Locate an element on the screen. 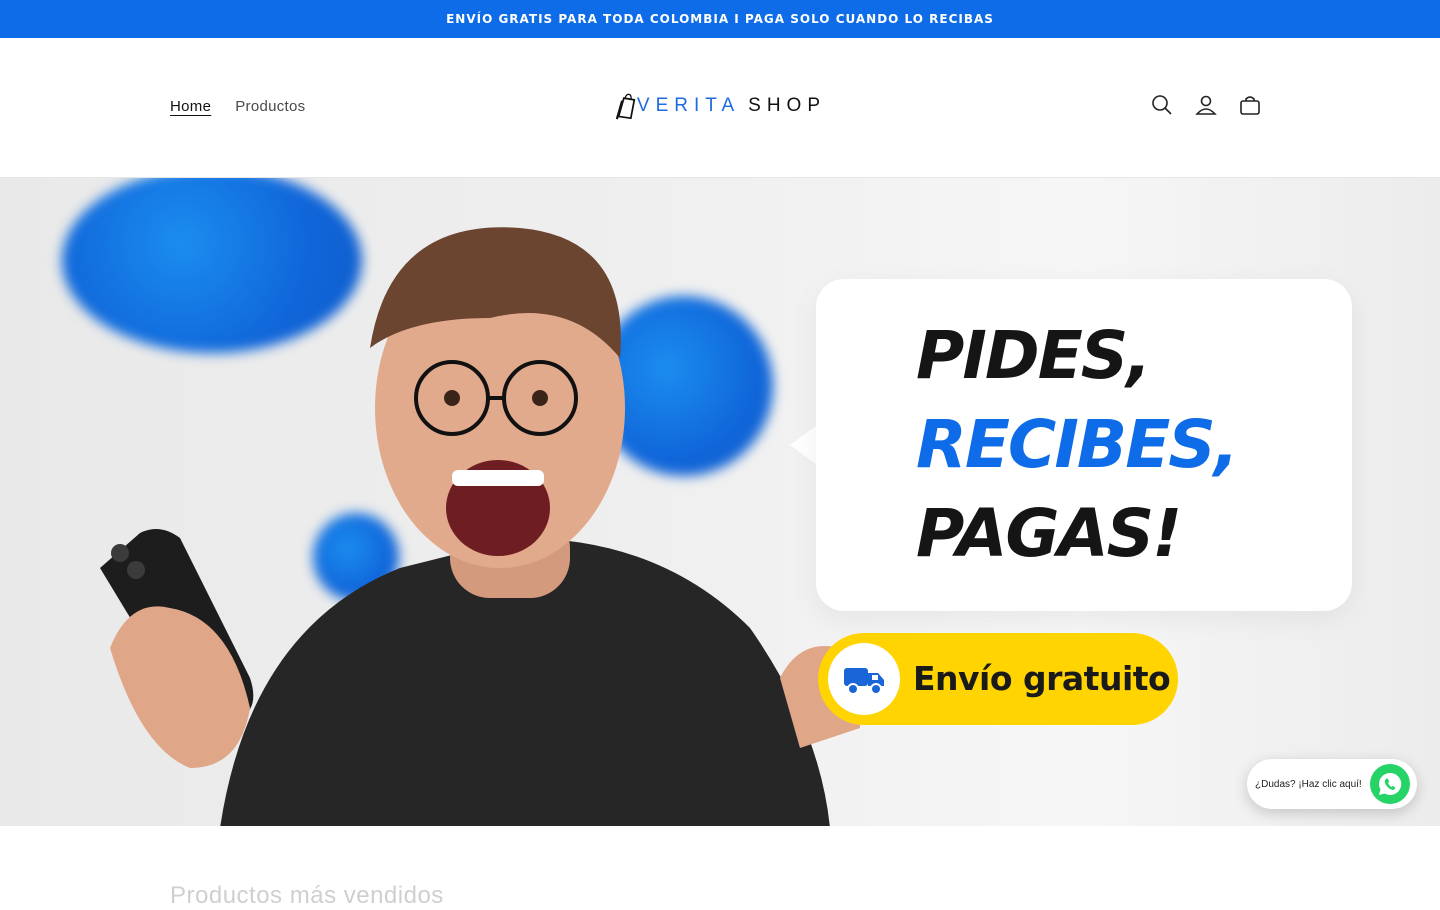 The width and height of the screenshot is (1440, 910). nav-home-link: Home is located at coordinates (190, 106).